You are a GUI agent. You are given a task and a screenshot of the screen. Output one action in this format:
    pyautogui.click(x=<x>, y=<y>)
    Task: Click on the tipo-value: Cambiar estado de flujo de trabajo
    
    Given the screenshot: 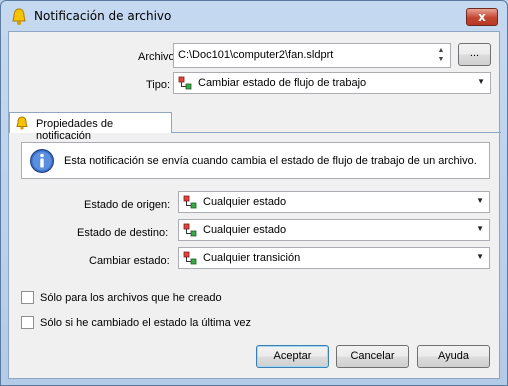 What is the action you would take?
    pyautogui.click(x=282, y=83)
    